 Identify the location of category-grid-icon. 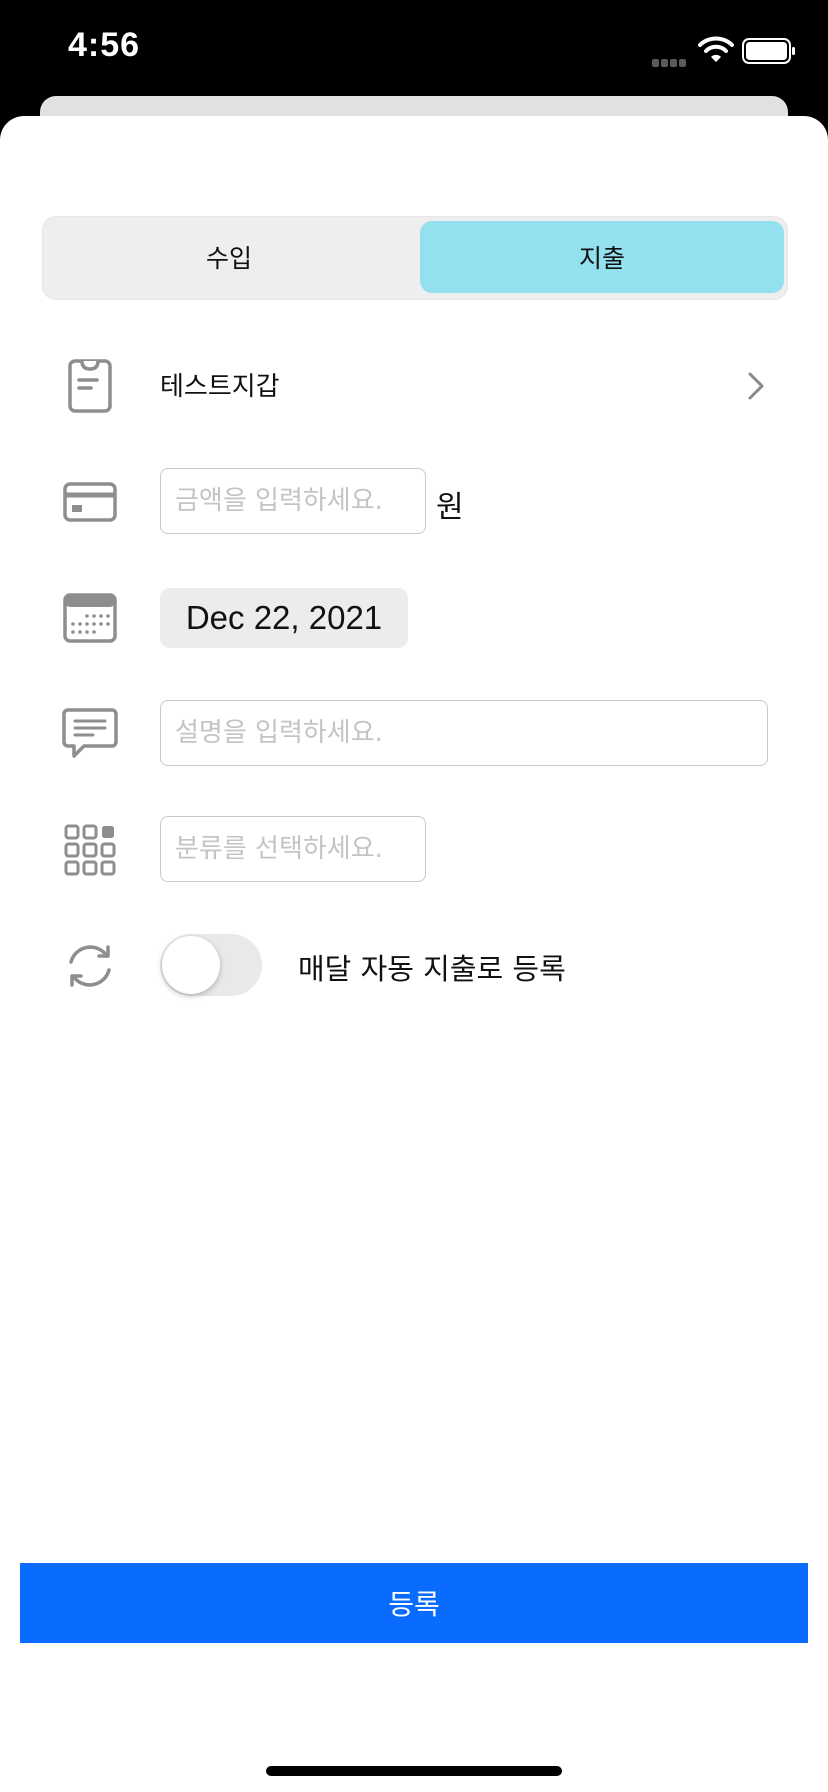
(90, 850).